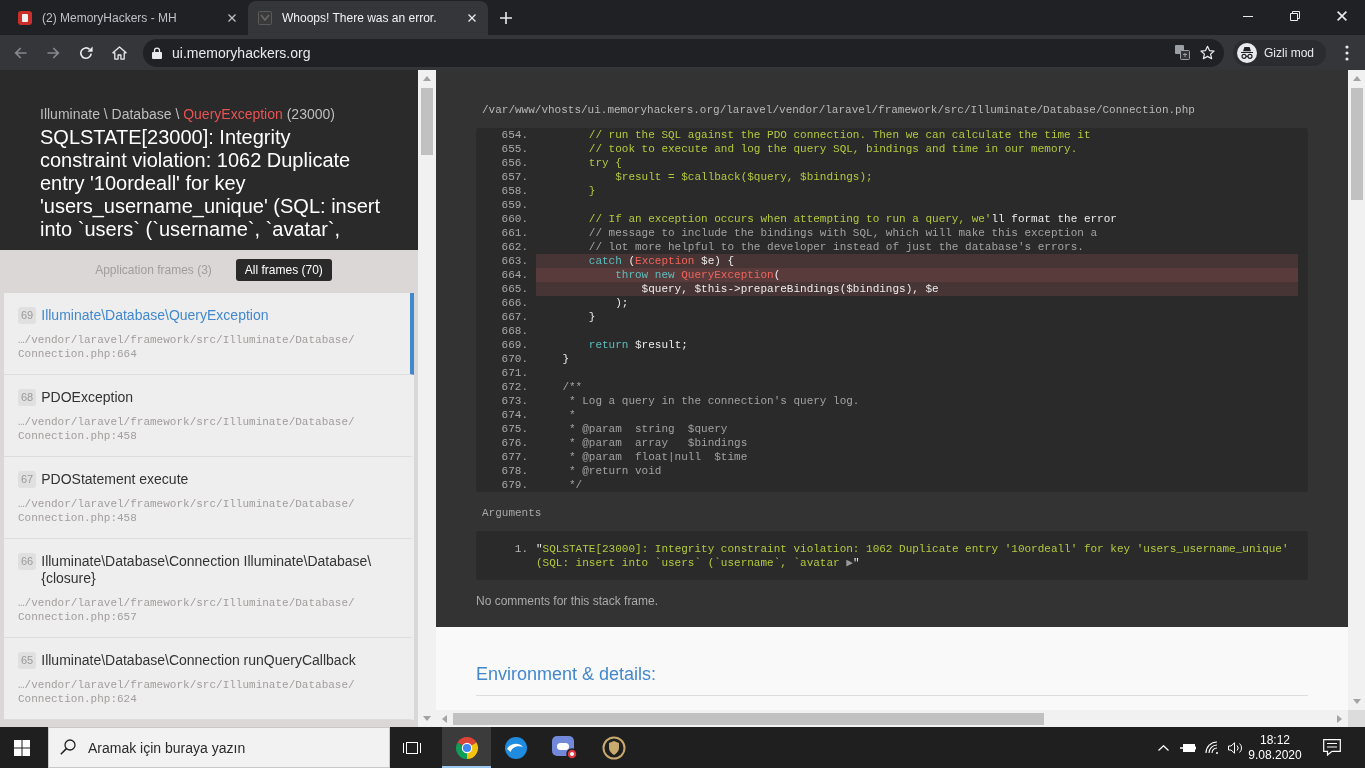 This screenshot has height=768, width=1365. Describe the element at coordinates (368, 18) in the screenshot. I see `browser-tab: Whoops! There was an error.` at that location.